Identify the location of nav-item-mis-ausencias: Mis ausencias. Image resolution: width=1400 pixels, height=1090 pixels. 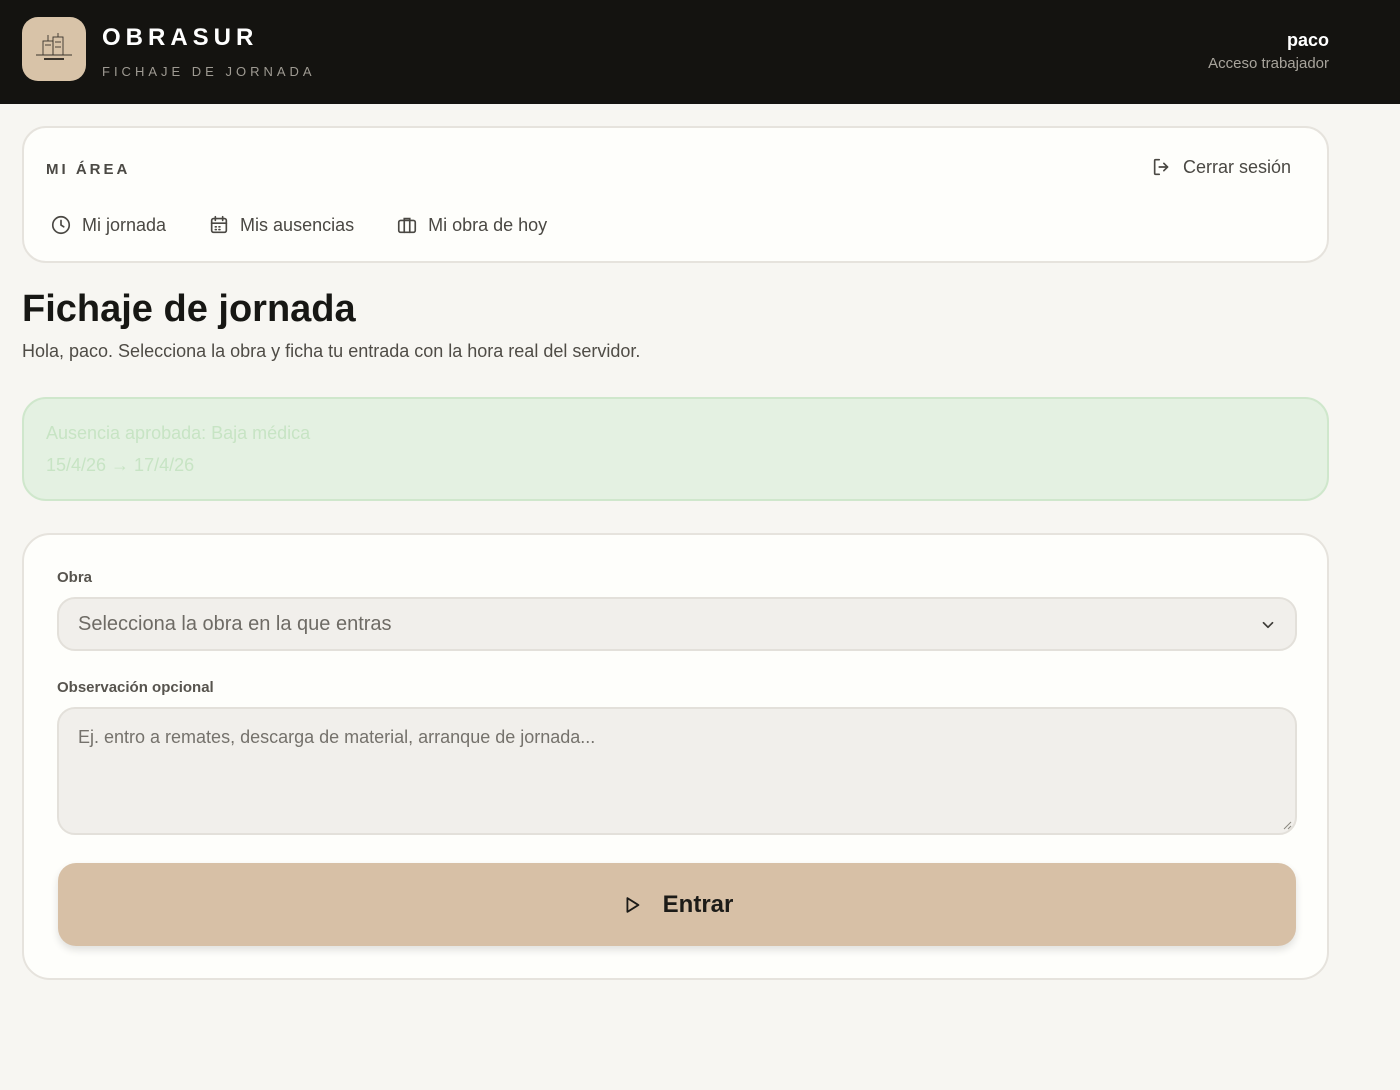
(281, 225).